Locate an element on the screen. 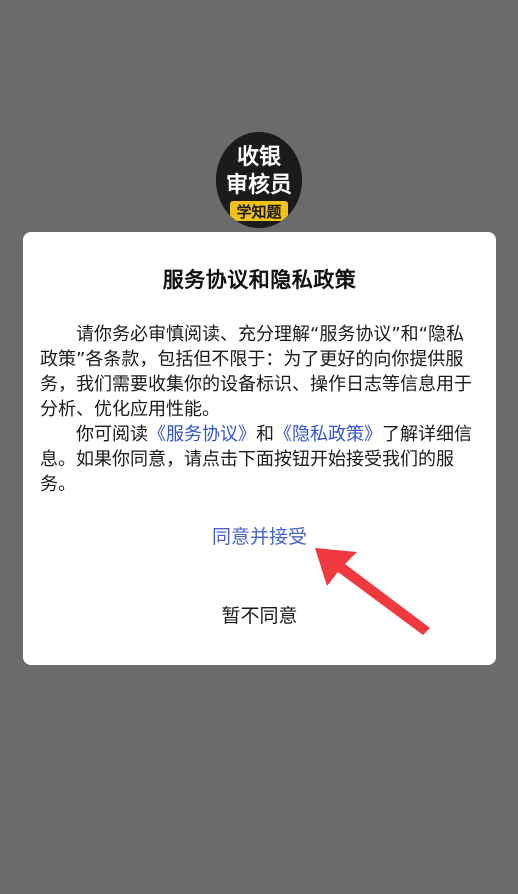 This screenshot has width=518, height=894. app-logo: 收银 审核员 学知题 is located at coordinates (259, 180).